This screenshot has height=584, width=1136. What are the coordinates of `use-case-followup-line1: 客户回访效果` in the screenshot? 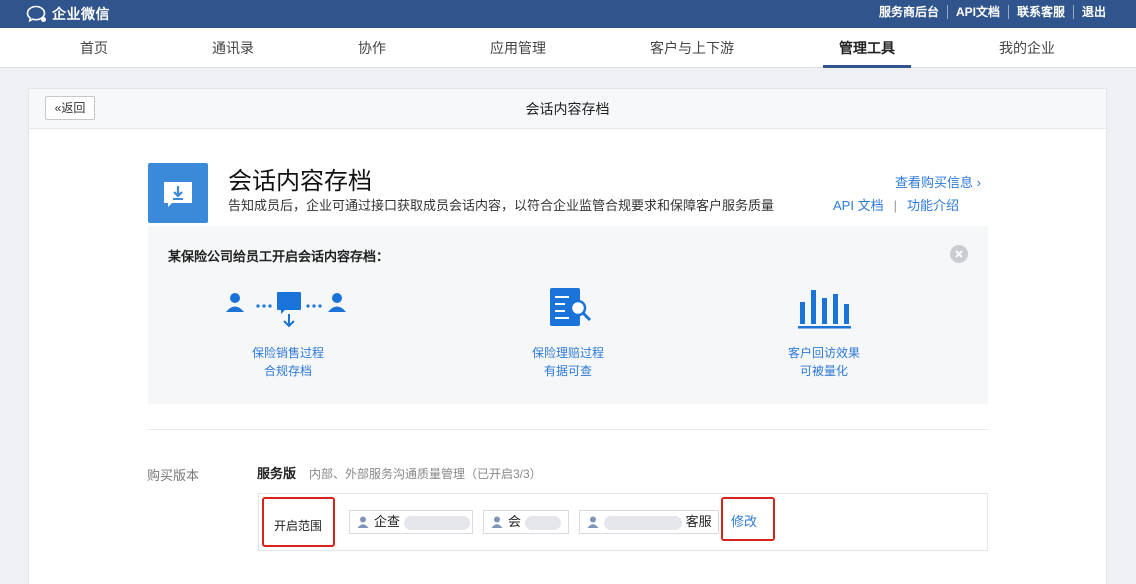 It's located at (823, 353).